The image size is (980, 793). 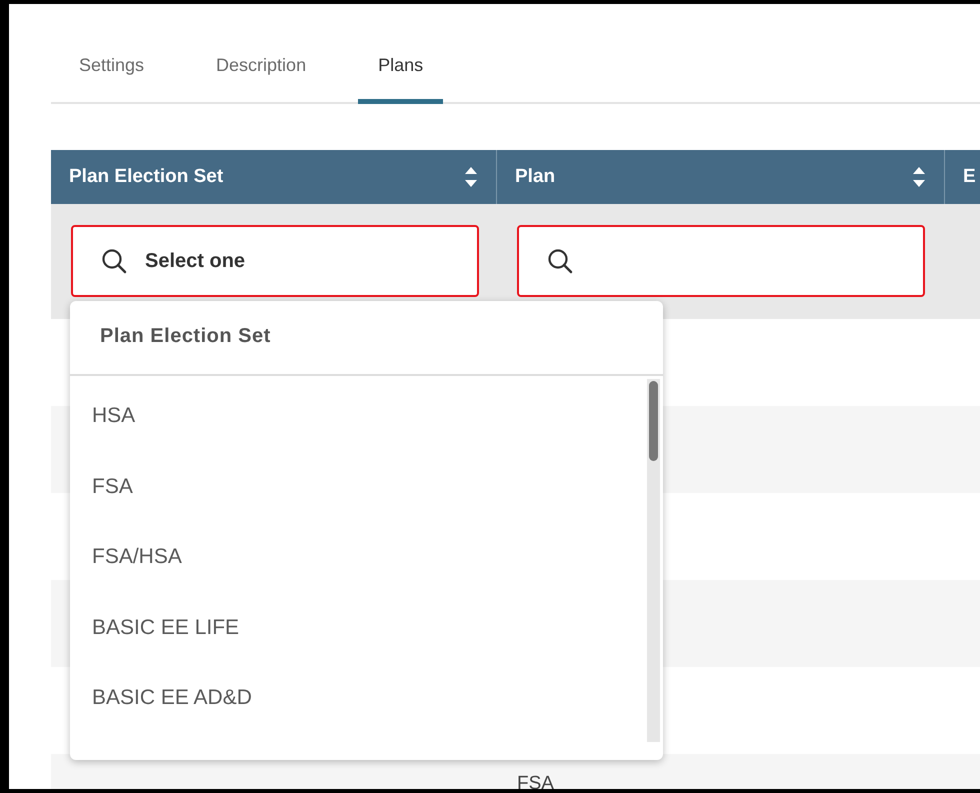 What do you see at coordinates (721, 261) in the screenshot?
I see `search-field` at bounding box center [721, 261].